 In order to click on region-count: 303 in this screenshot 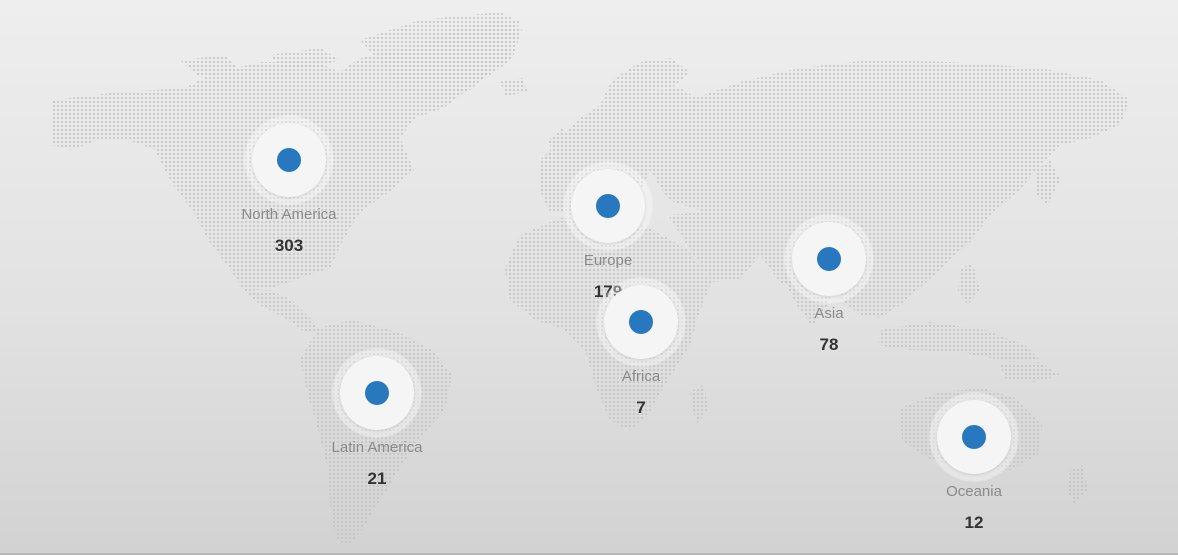, I will do `click(289, 245)`.